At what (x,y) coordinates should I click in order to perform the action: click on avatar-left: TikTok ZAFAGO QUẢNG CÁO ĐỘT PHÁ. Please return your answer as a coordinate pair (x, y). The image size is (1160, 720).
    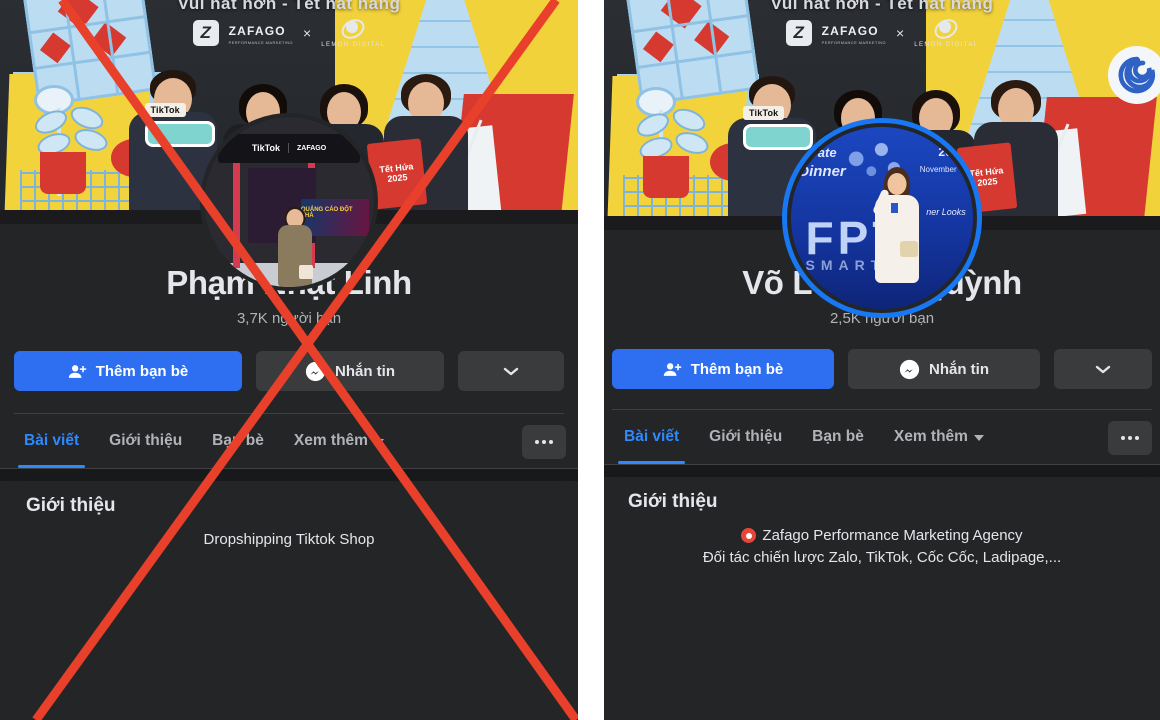
    Looking at the image, I should click on (289, 202).